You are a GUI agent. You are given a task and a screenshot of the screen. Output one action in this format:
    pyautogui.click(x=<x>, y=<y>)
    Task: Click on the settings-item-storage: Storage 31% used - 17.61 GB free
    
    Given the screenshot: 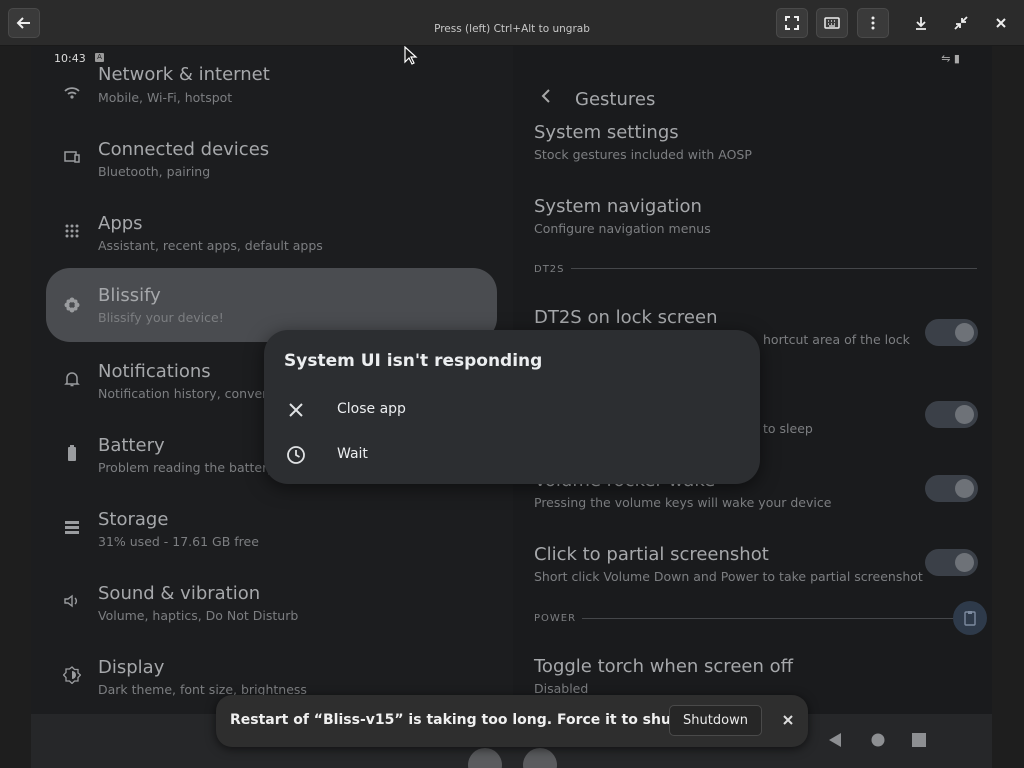 What is the action you would take?
    pyautogui.click(x=271, y=527)
    